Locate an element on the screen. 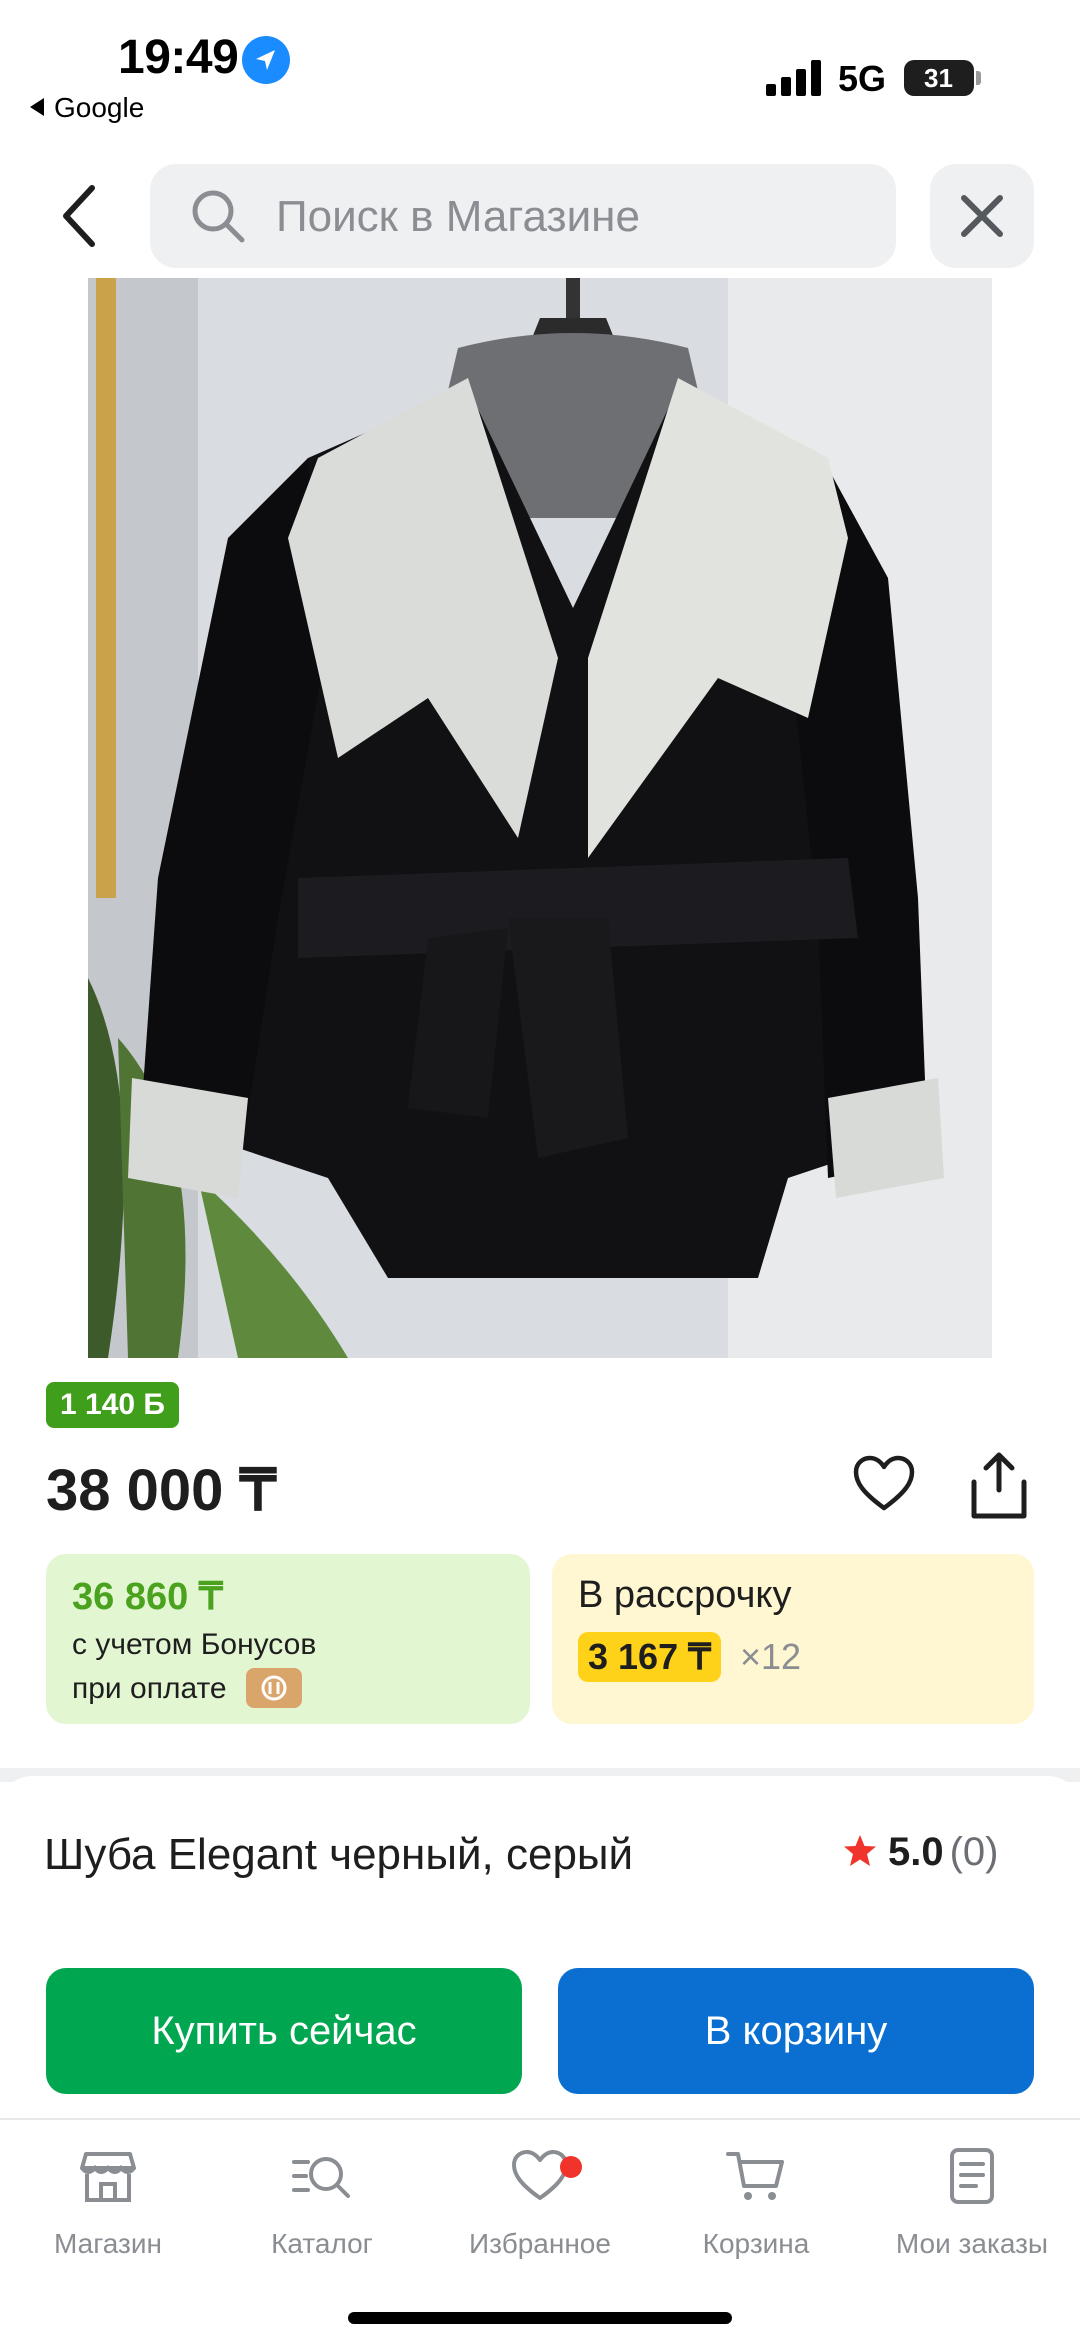 Image resolution: width=1080 pixels, height=2347 pixels. orders-icon is located at coordinates (972, 2176).